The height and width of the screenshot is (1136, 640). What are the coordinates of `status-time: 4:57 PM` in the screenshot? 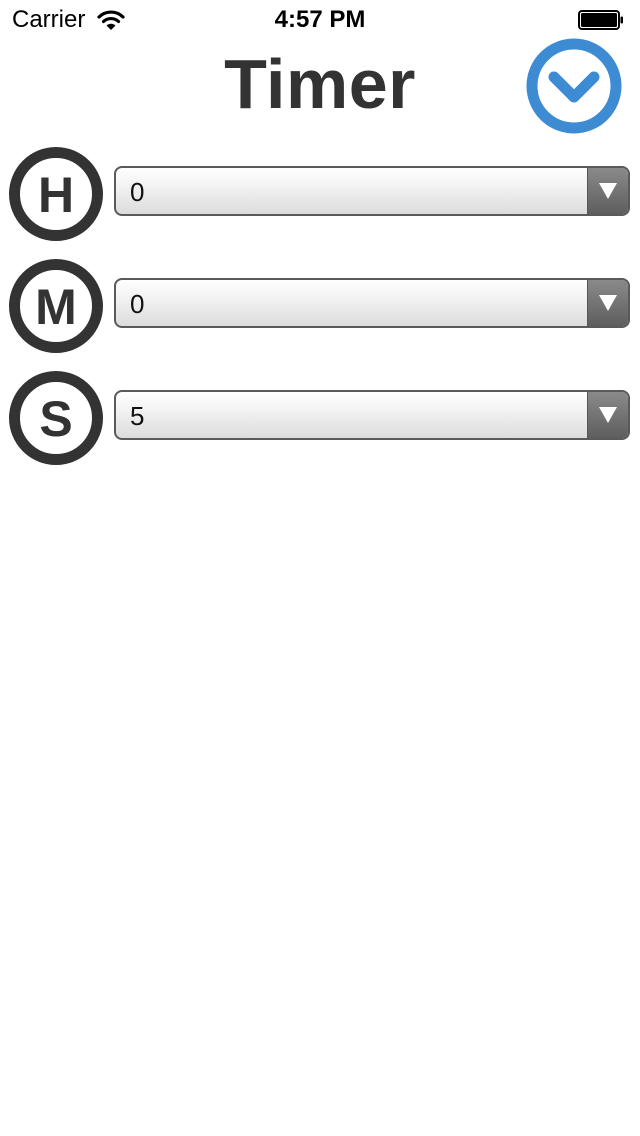 It's located at (320, 19).